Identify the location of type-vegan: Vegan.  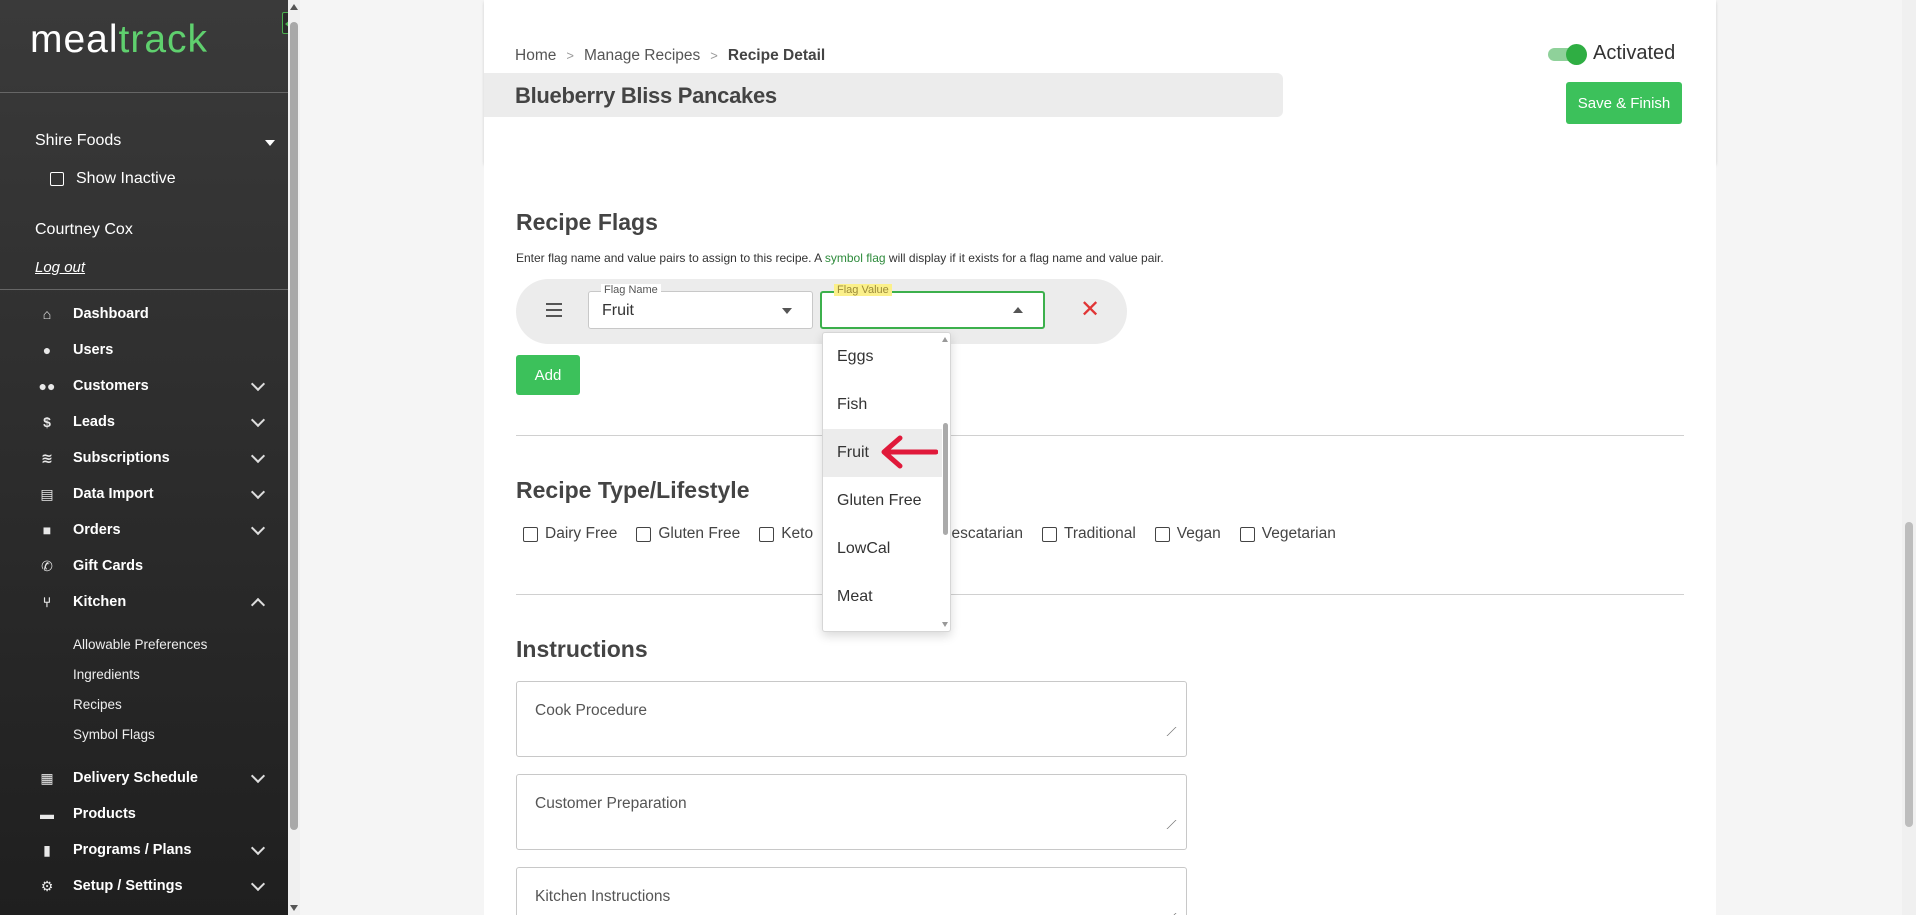
(1187, 534).